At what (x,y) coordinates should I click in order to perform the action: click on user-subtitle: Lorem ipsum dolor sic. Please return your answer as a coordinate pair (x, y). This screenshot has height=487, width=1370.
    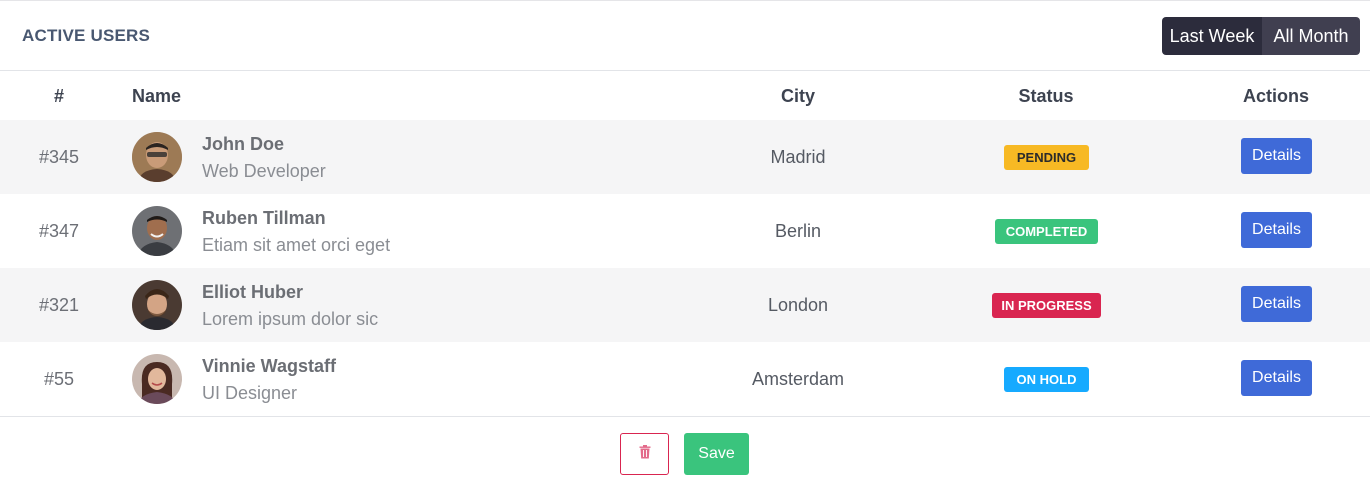
    Looking at the image, I should click on (290, 319).